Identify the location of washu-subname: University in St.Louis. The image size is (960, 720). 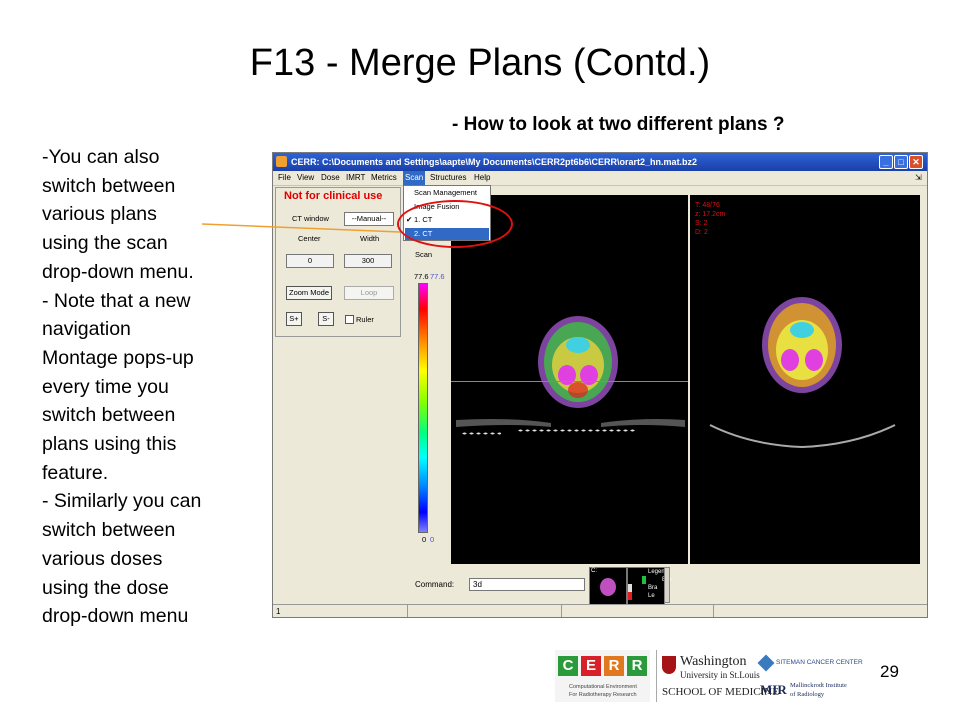
(720, 675).